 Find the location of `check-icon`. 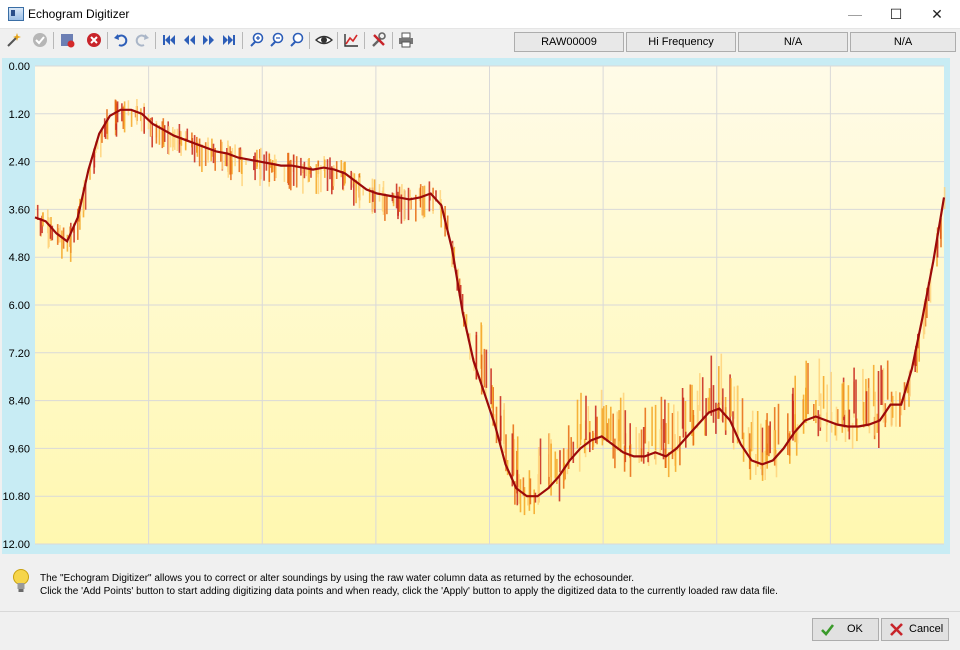

check-icon is located at coordinates (828, 630).